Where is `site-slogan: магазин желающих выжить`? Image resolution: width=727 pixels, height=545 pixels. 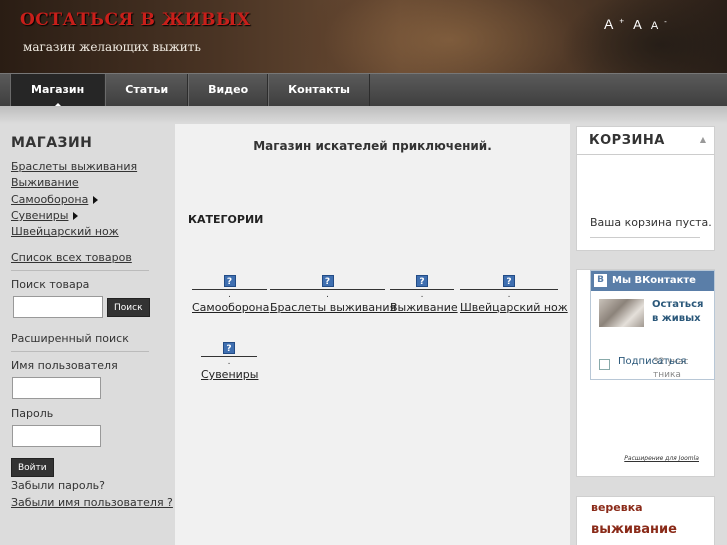
site-slogan: магазин желающих выжить is located at coordinates (112, 47).